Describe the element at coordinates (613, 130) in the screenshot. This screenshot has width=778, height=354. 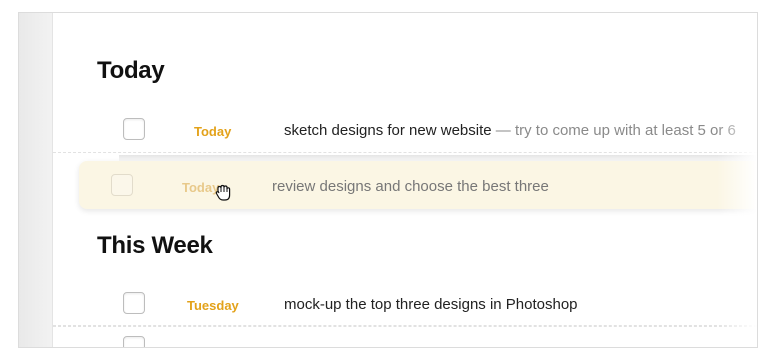
I see `task-note: — try to come up with at least 5 or 6` at that location.